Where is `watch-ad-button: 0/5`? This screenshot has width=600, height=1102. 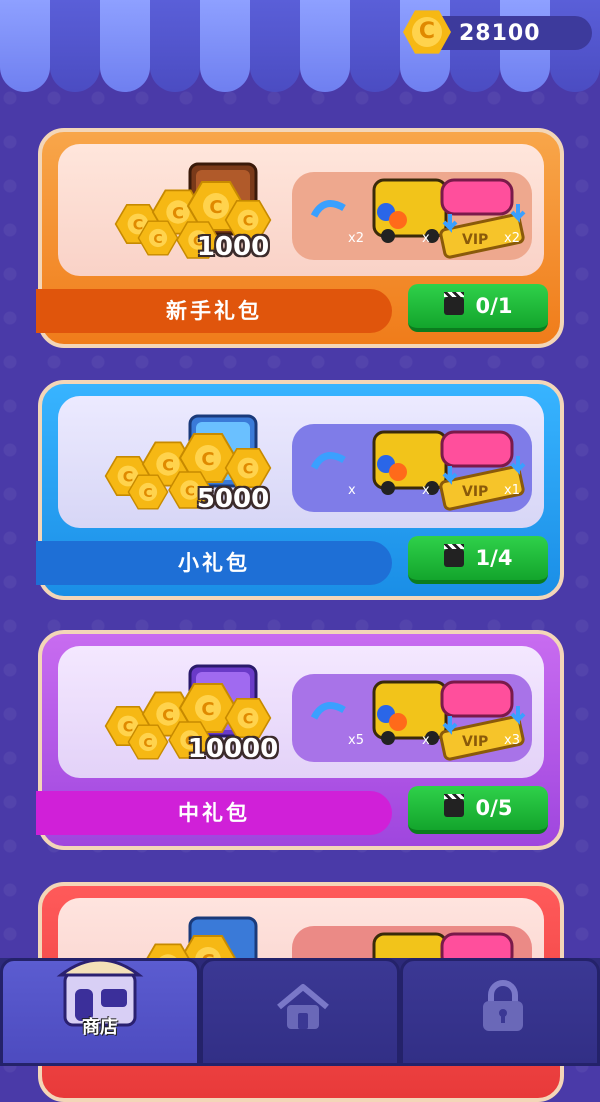
watch-ad-button: 0/5 is located at coordinates (478, 810).